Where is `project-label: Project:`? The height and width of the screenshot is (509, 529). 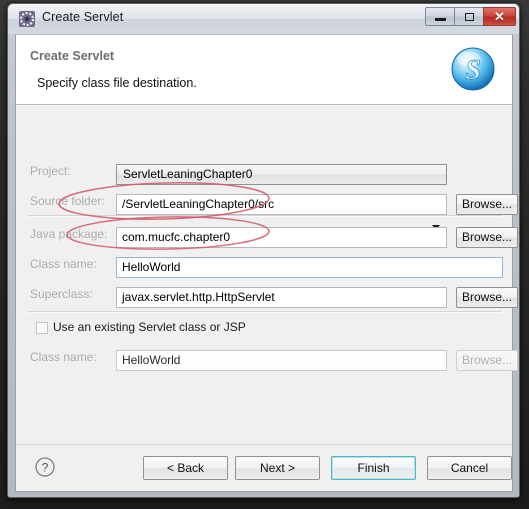 project-label: Project: is located at coordinates (50, 171).